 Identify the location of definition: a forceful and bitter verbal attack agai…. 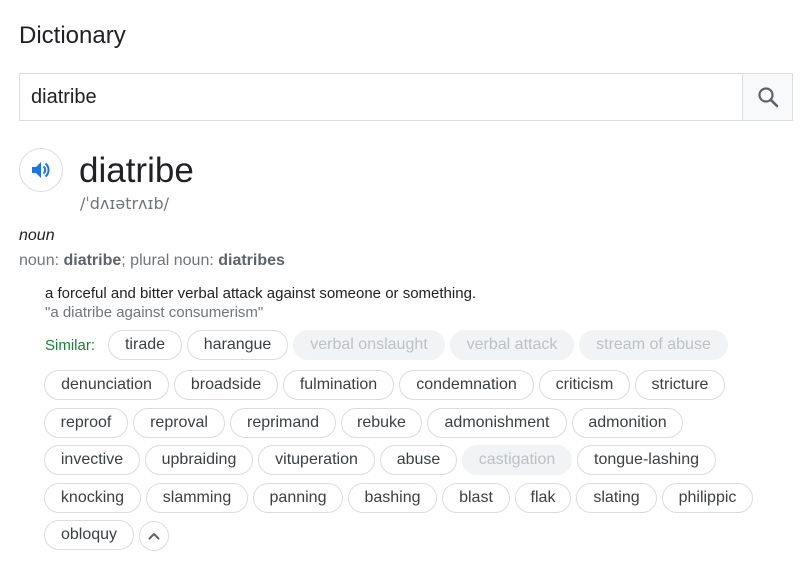
(261, 293).